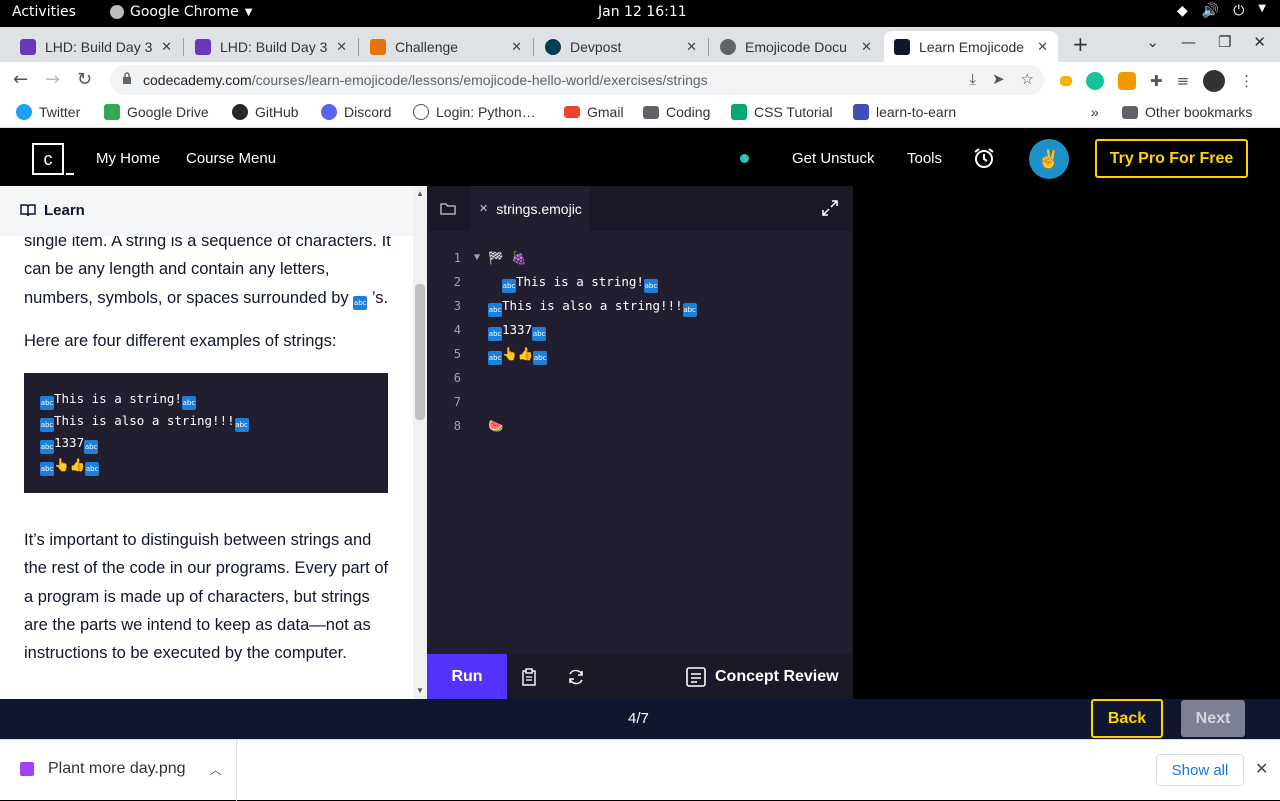  Describe the element at coordinates (457, 426) in the screenshot. I see `line-number: 8` at that location.